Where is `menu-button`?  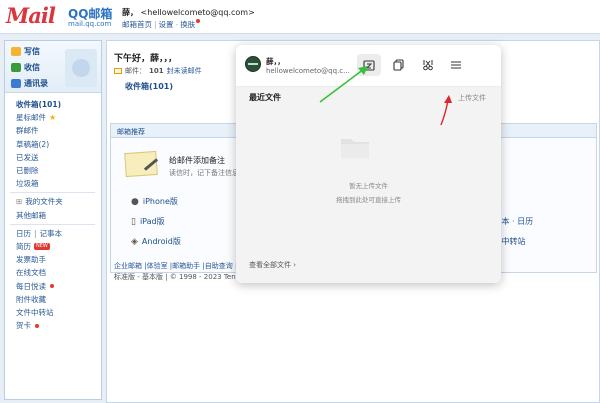
menu-button is located at coordinates (456, 65).